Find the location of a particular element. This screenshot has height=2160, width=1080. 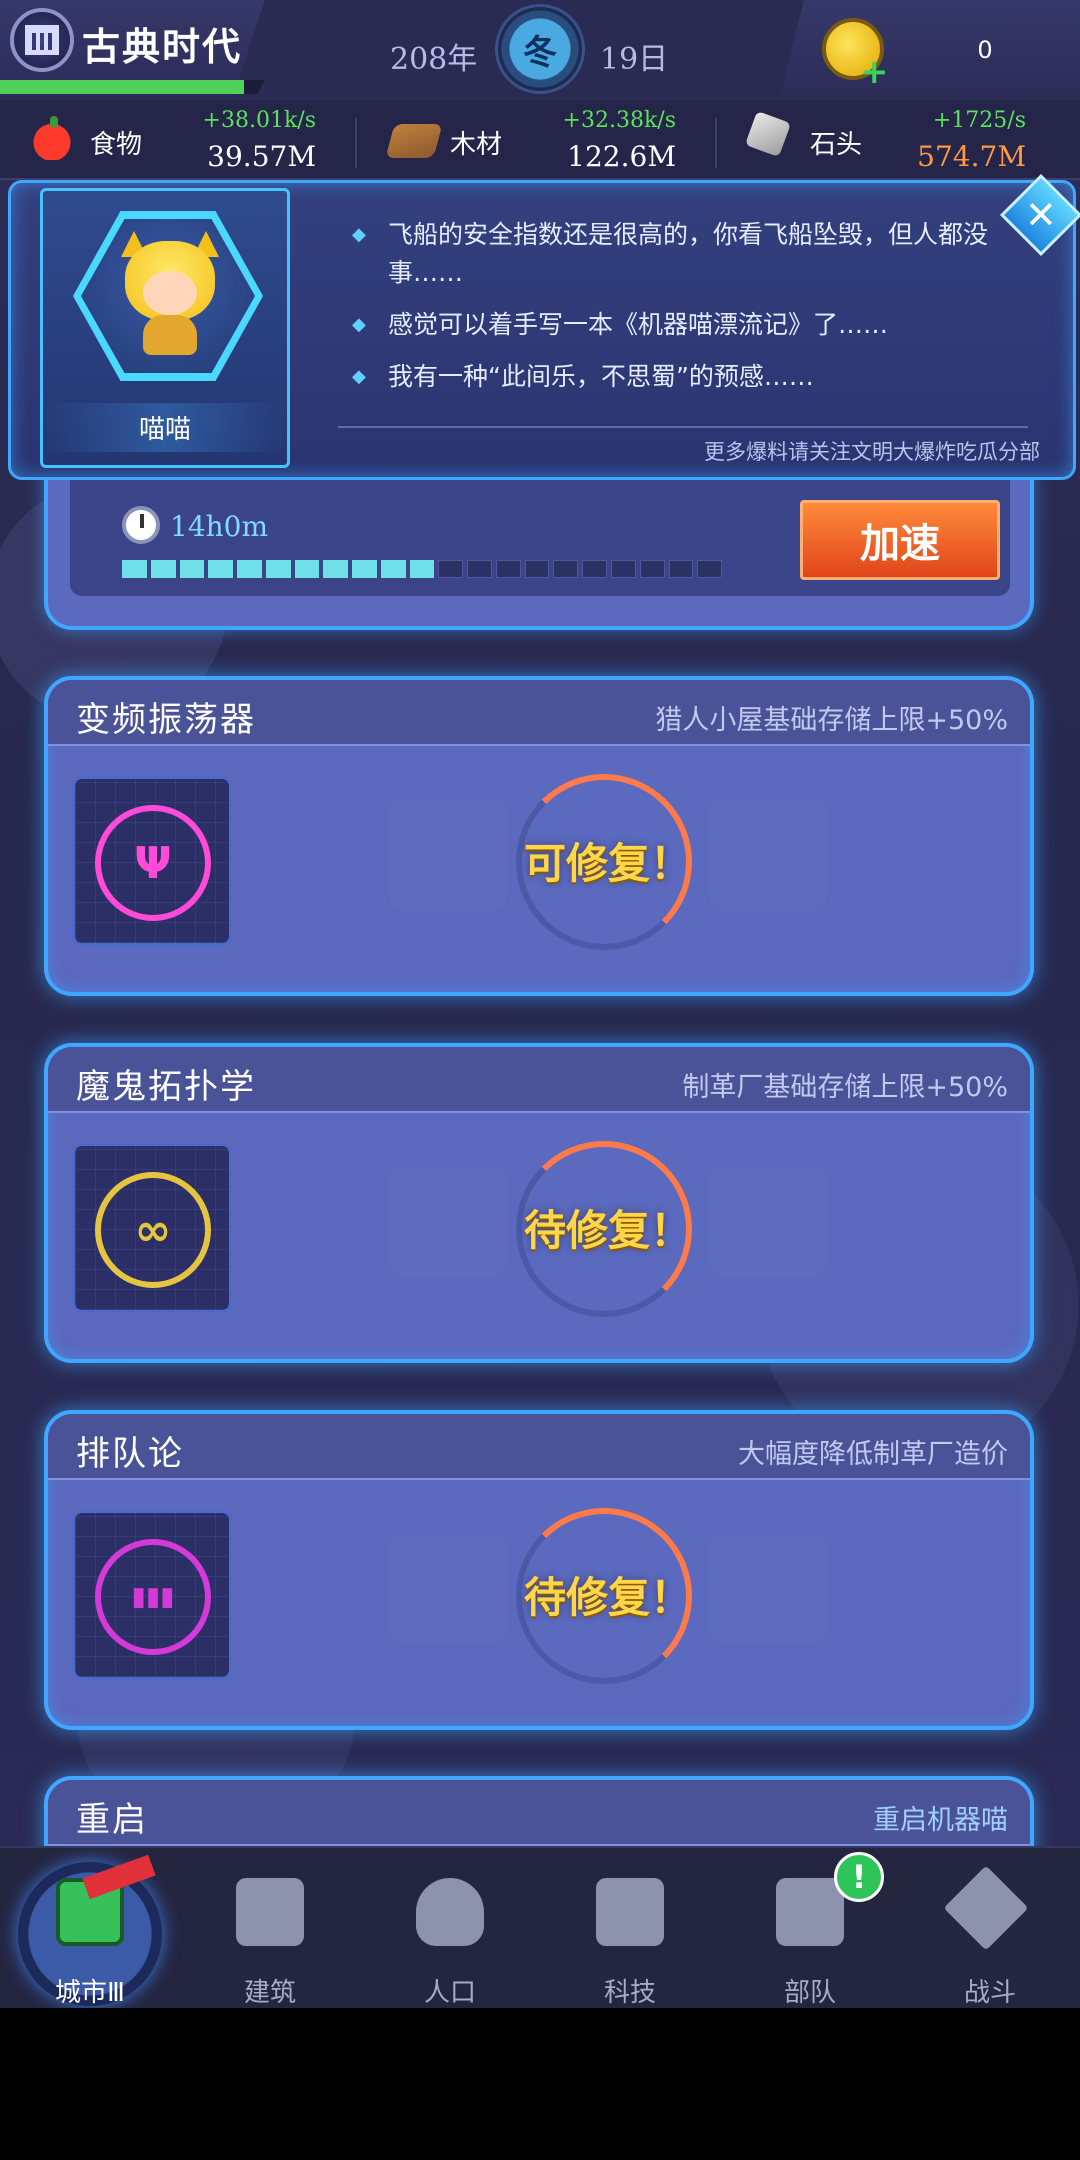

nav-city: 城市Ⅲ is located at coordinates (90, 1928).